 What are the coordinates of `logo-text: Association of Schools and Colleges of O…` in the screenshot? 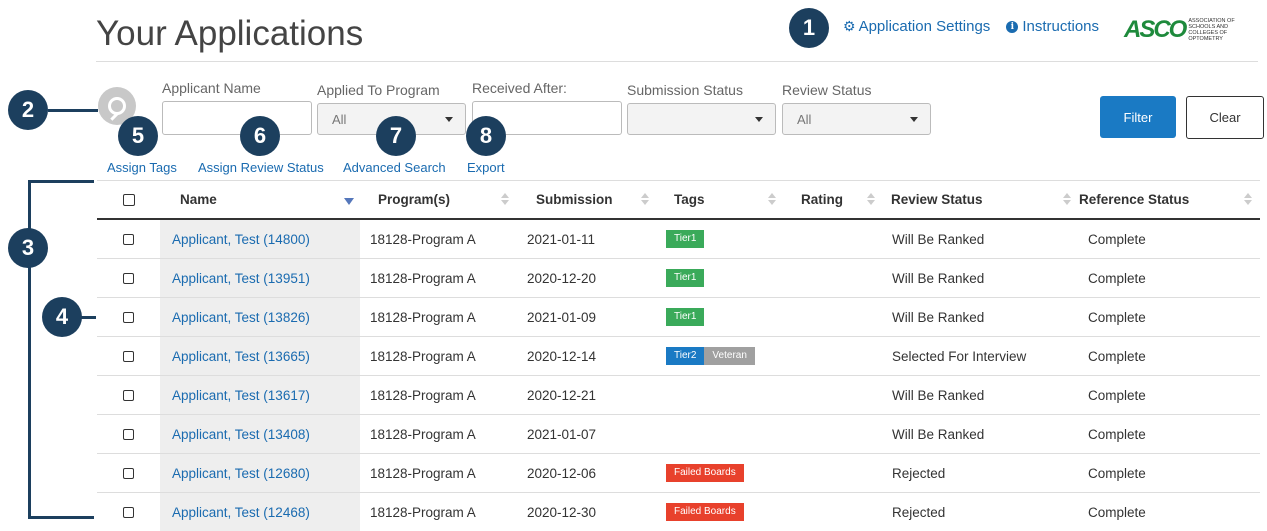 It's located at (1211, 30).